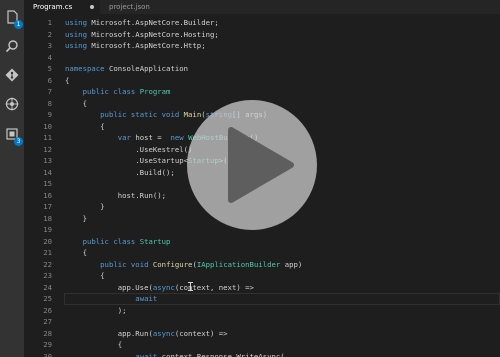  What do you see at coordinates (261, 165) in the screenshot?
I see `play-icon` at bounding box center [261, 165].